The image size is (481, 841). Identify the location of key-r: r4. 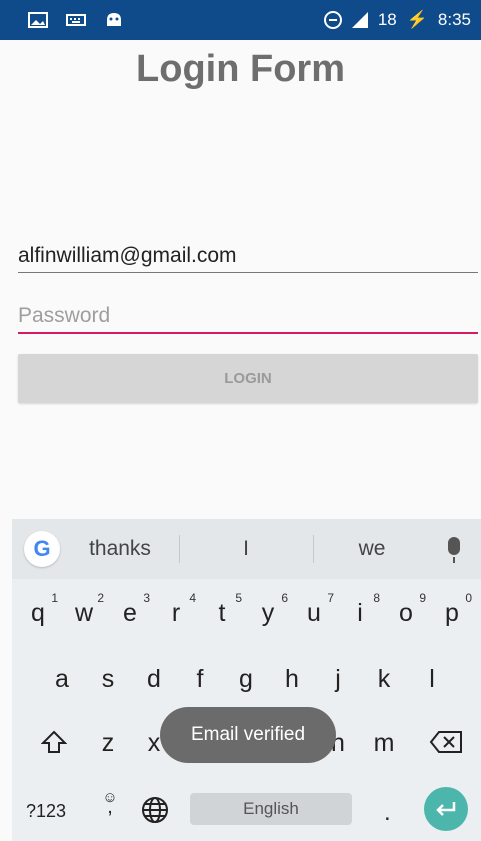
(176, 609).